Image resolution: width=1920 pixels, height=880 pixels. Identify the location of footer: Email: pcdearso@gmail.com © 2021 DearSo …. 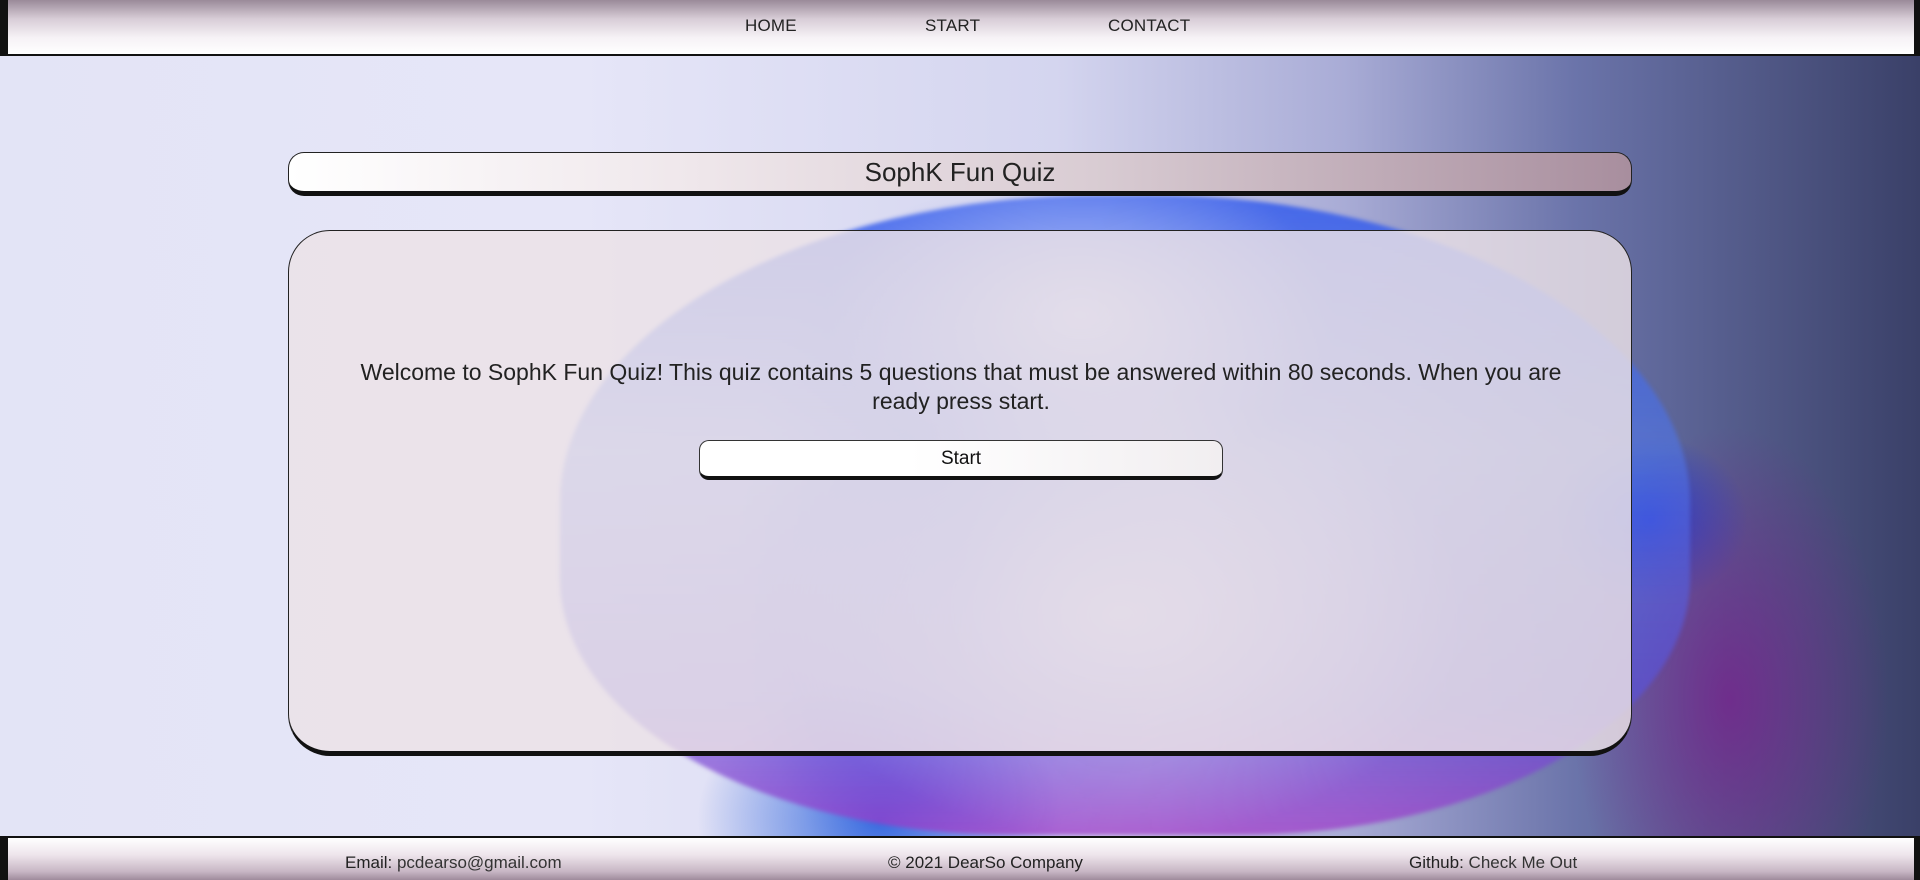
(960, 858).